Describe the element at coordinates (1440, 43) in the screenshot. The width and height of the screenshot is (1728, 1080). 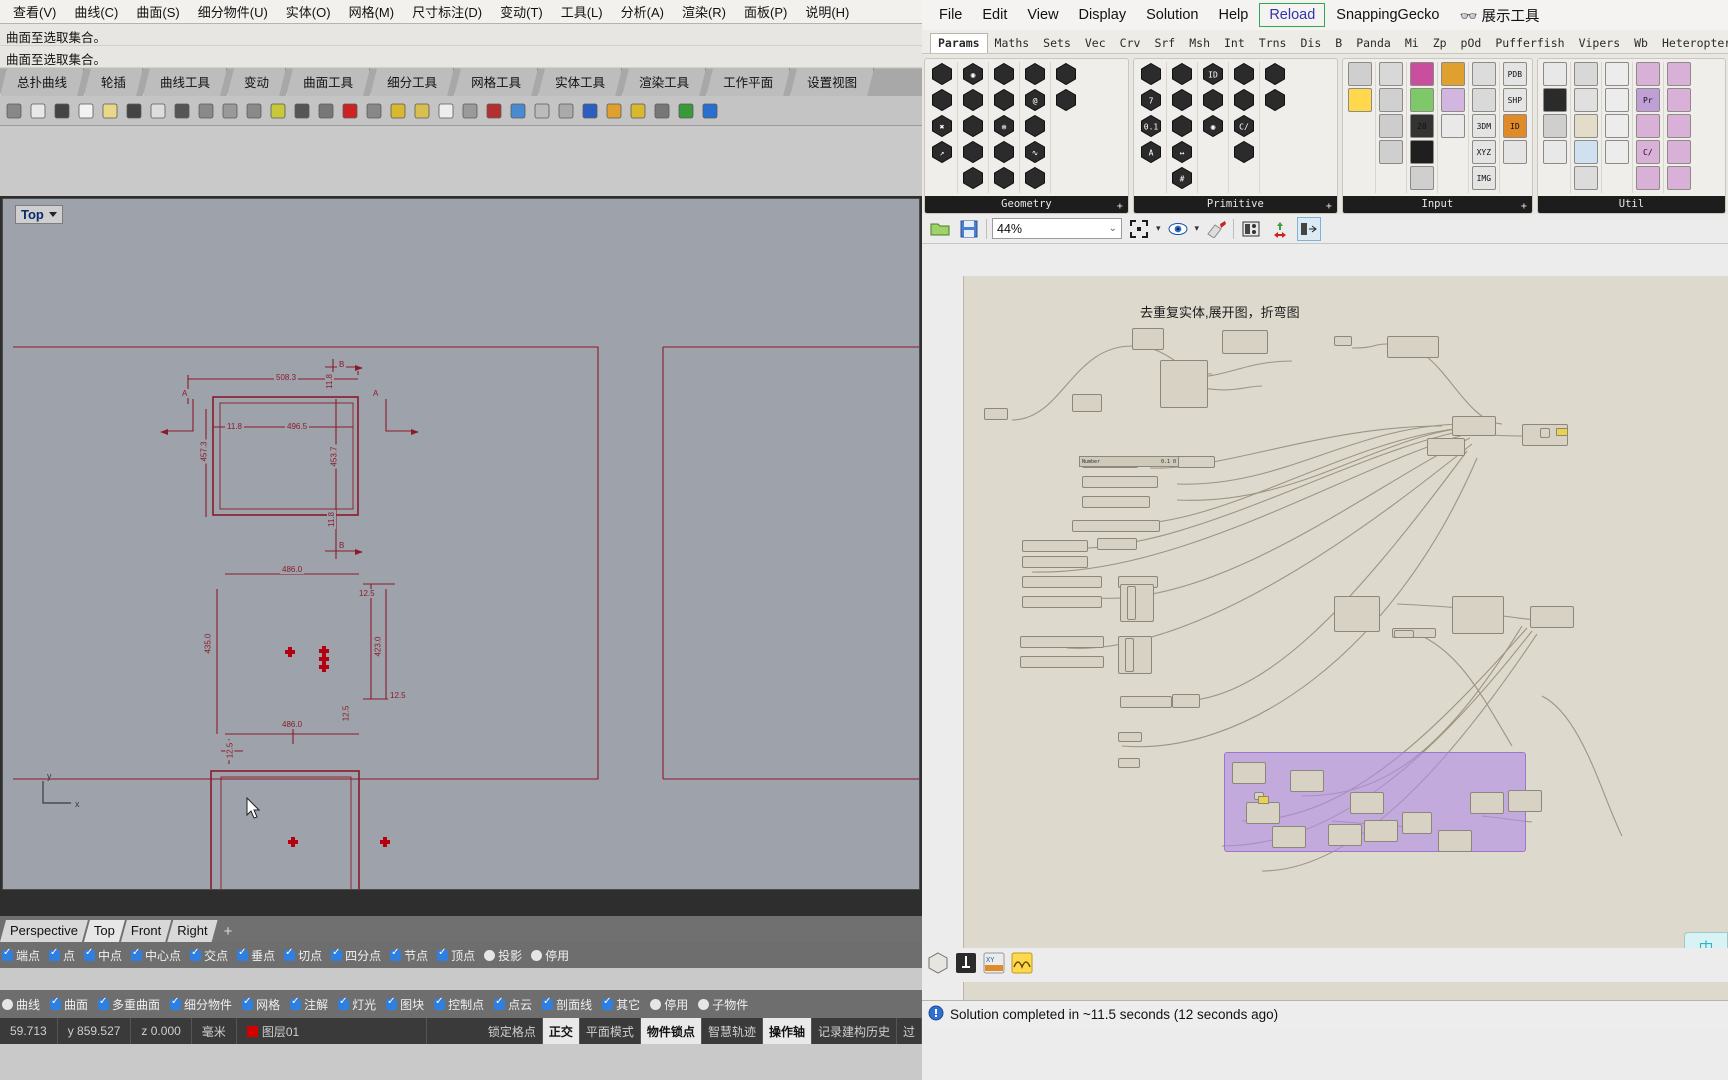
I see `gh-ribbon-tab-zp: Zp` at that location.